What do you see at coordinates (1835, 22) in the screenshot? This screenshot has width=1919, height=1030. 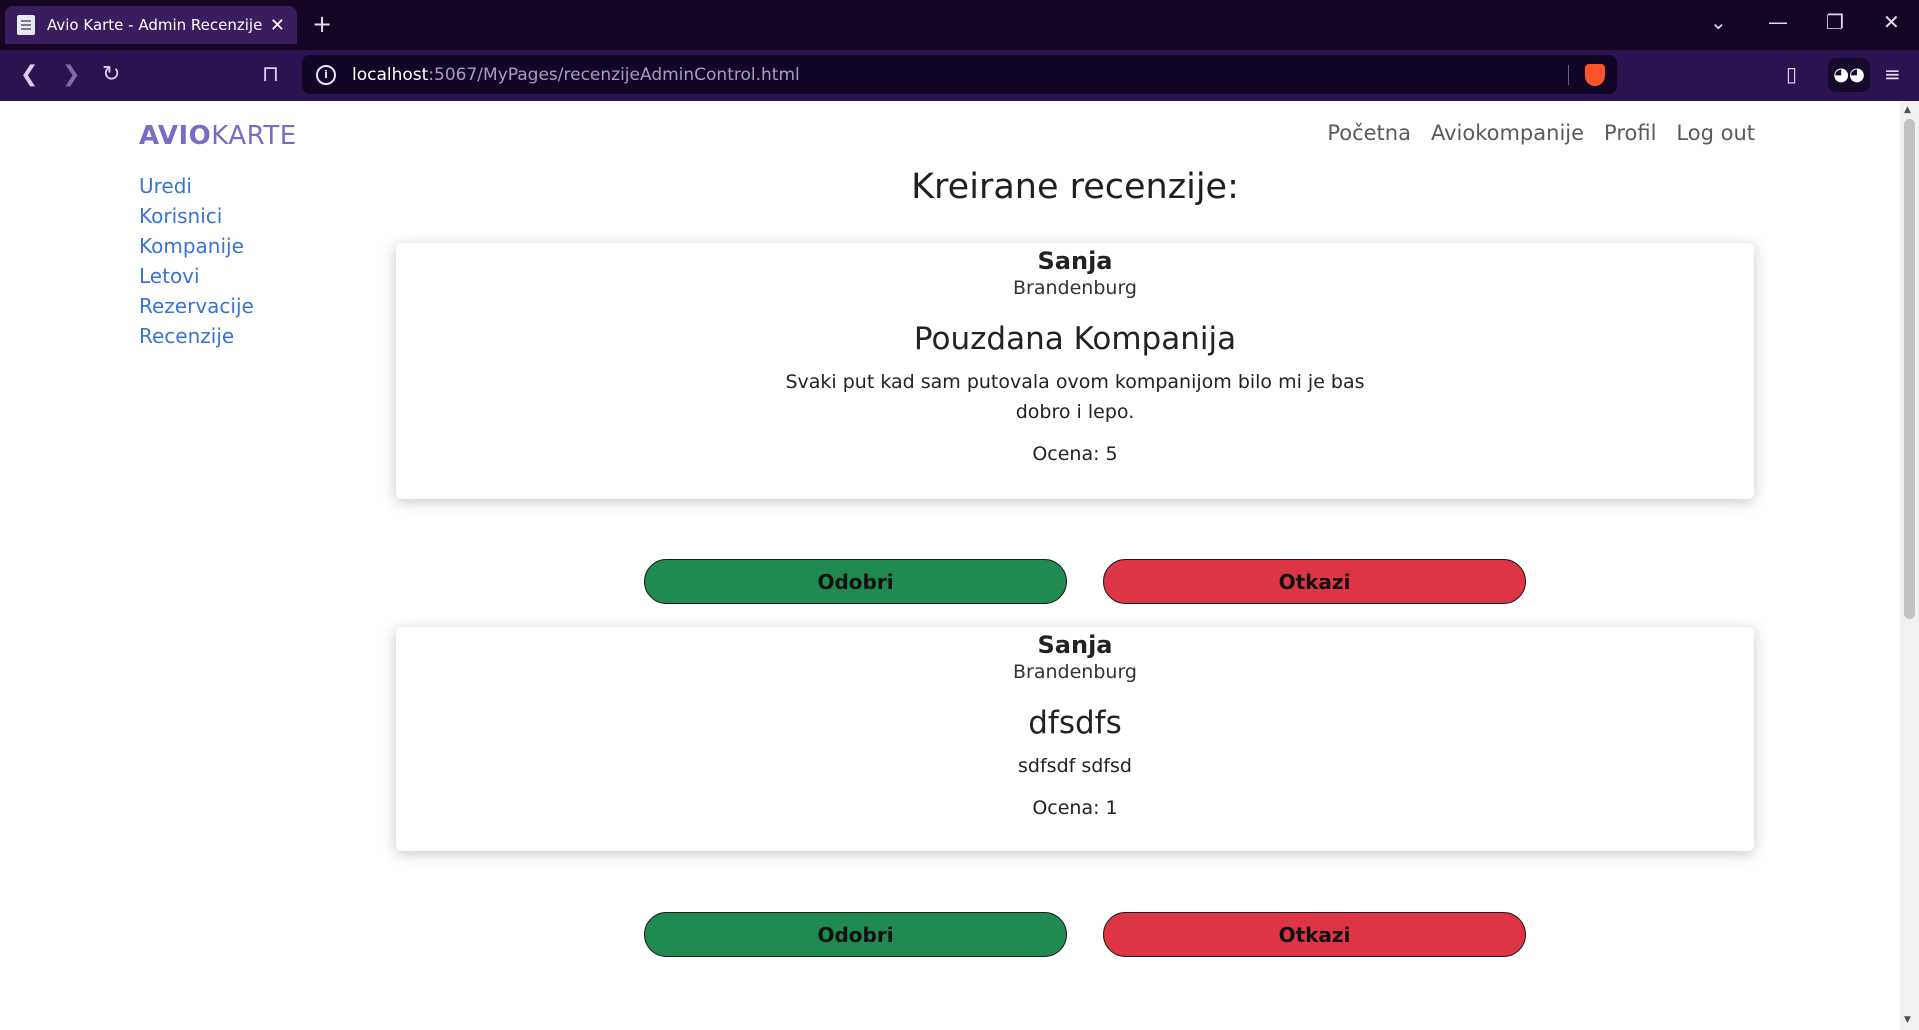 I see `restore-icon: ❐` at bounding box center [1835, 22].